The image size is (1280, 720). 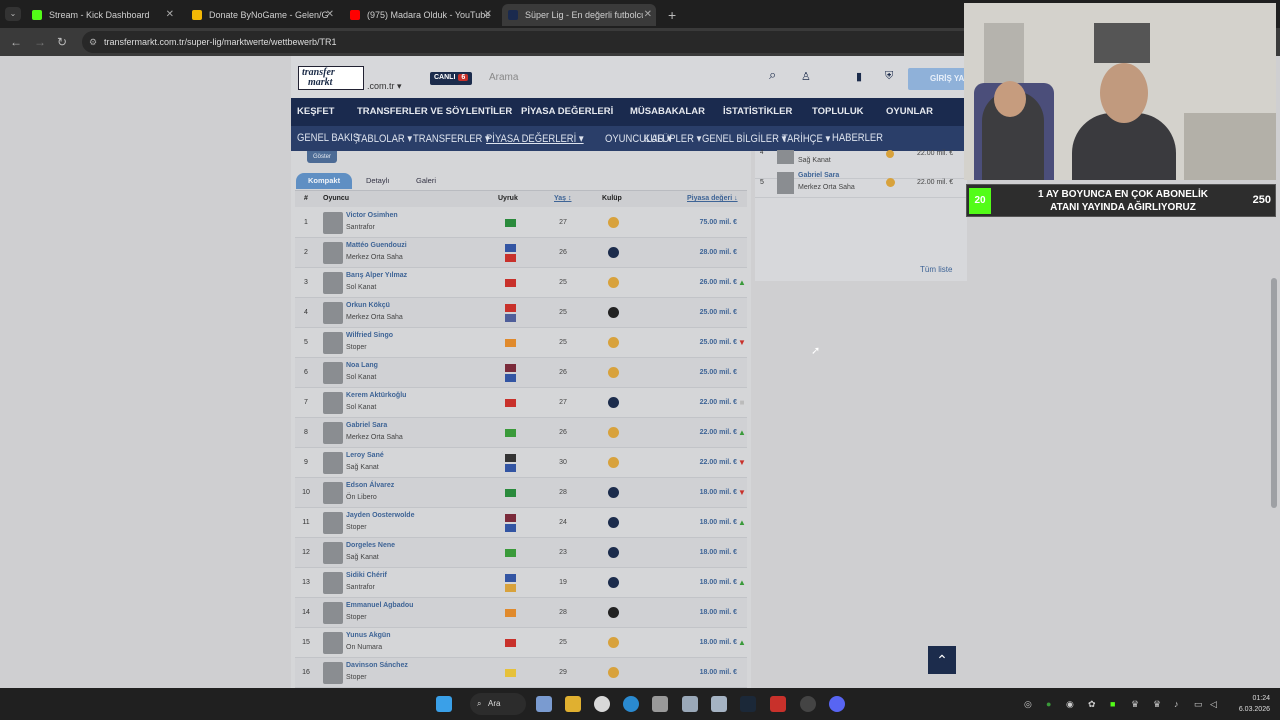 I want to click on nav-kesfet: KEŞFET, so click(x=315, y=111).